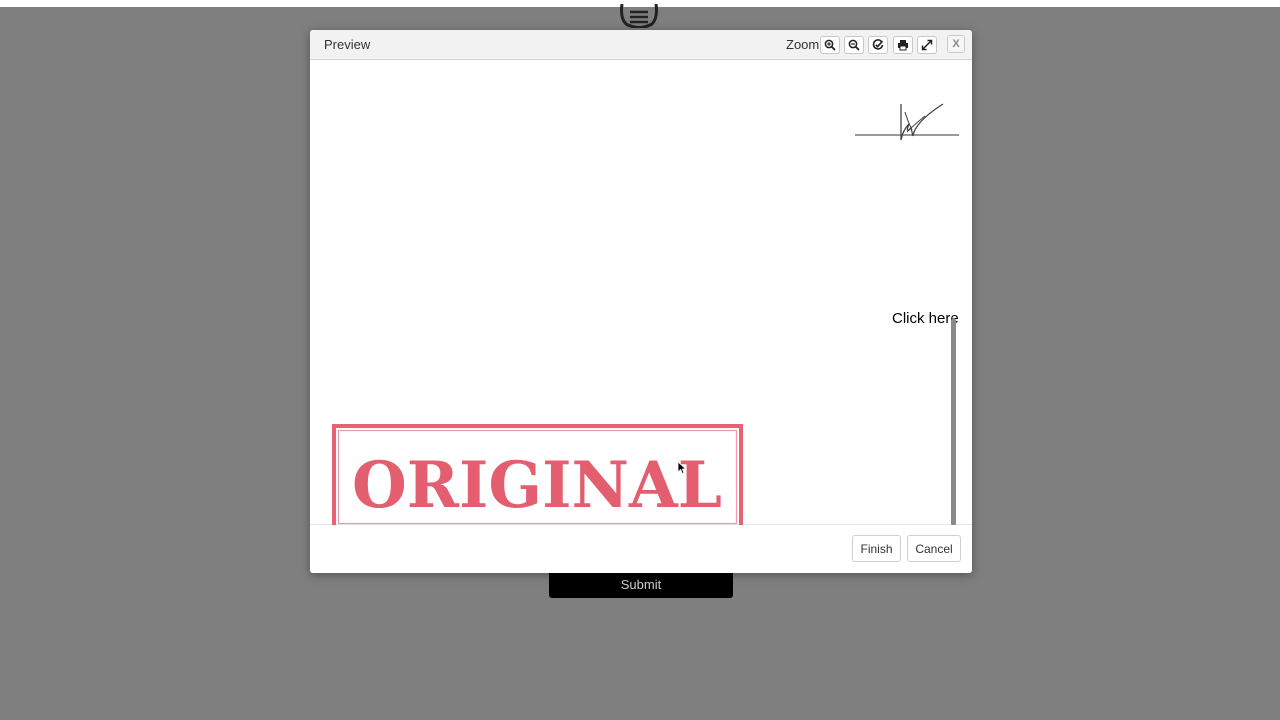 The image size is (1280, 720). I want to click on signature-image, so click(907, 122).